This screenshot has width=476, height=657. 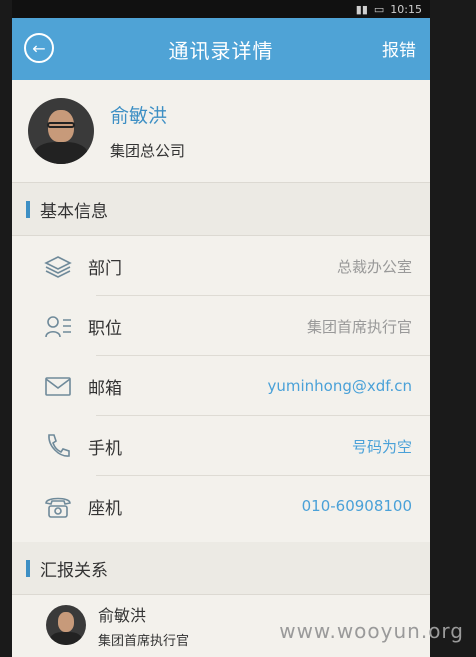 I want to click on profile-name: 俞敏洪, so click(x=139, y=116).